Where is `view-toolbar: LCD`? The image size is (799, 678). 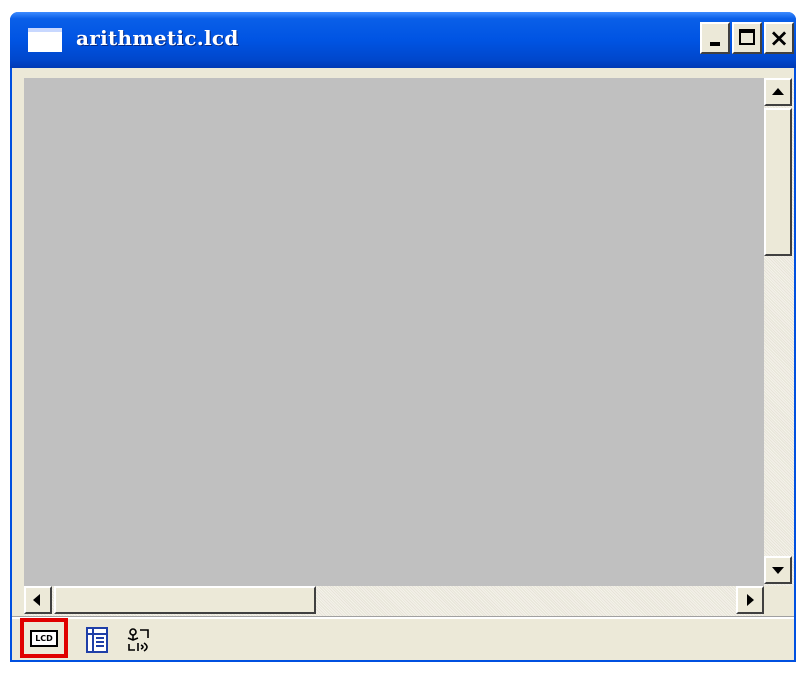 view-toolbar: LCD is located at coordinates (403, 638).